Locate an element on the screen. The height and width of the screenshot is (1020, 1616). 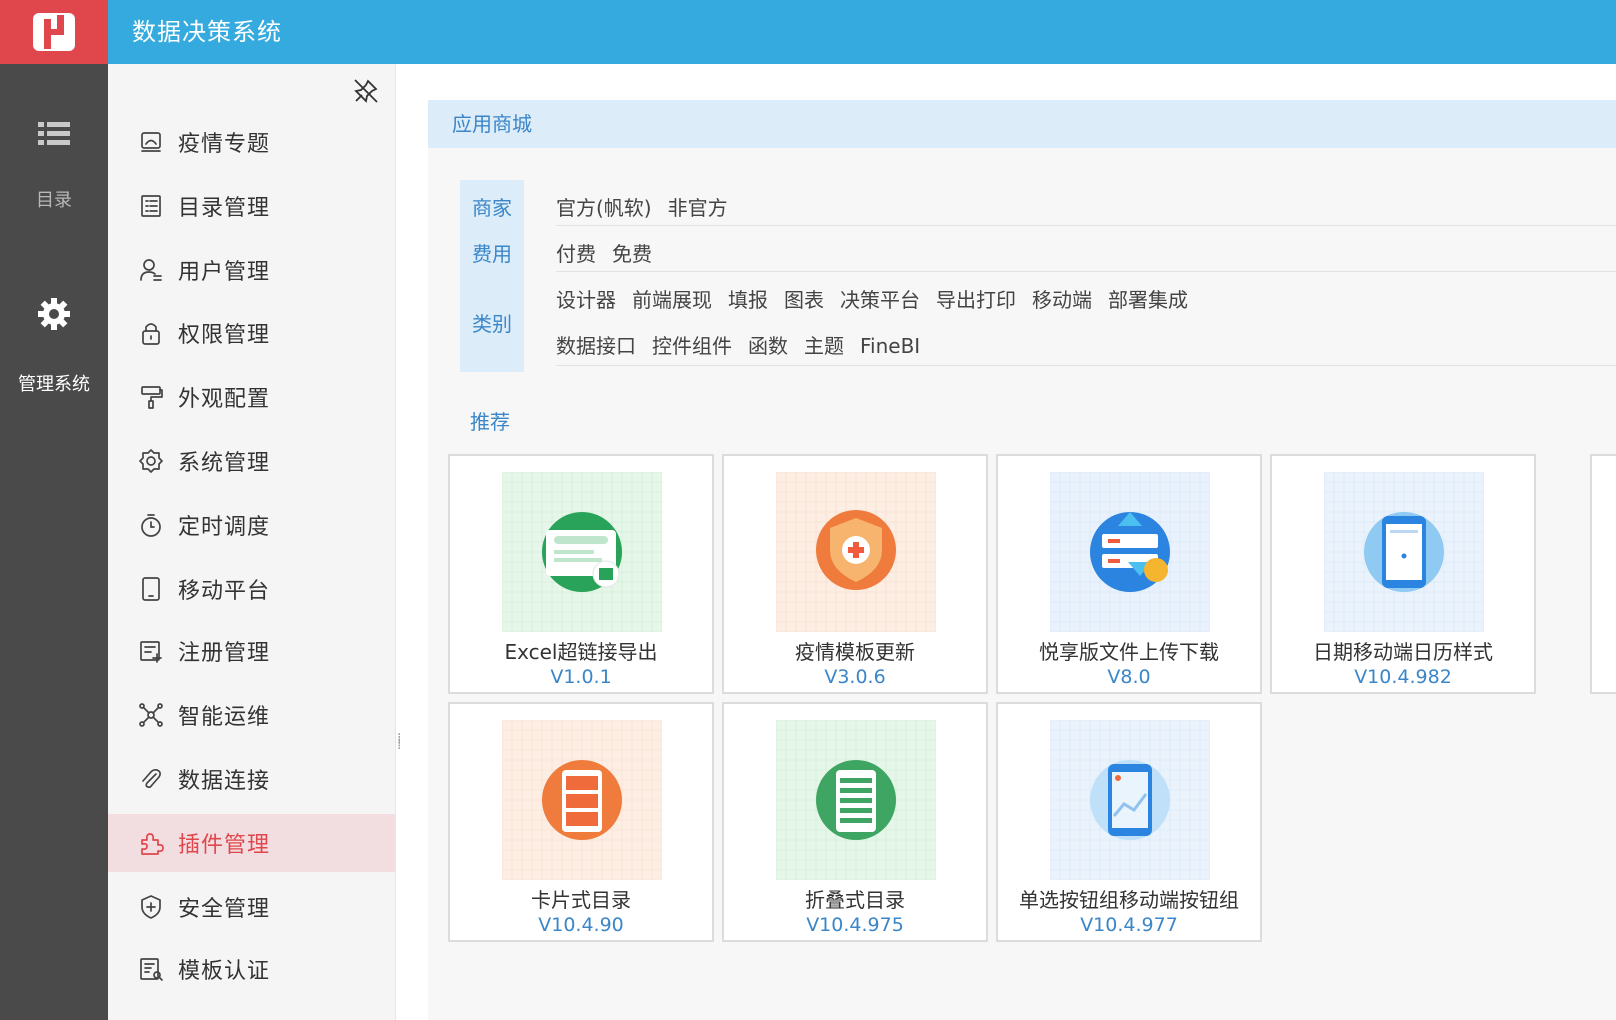
app-title: 数据决策系统 is located at coordinates (207, 32).